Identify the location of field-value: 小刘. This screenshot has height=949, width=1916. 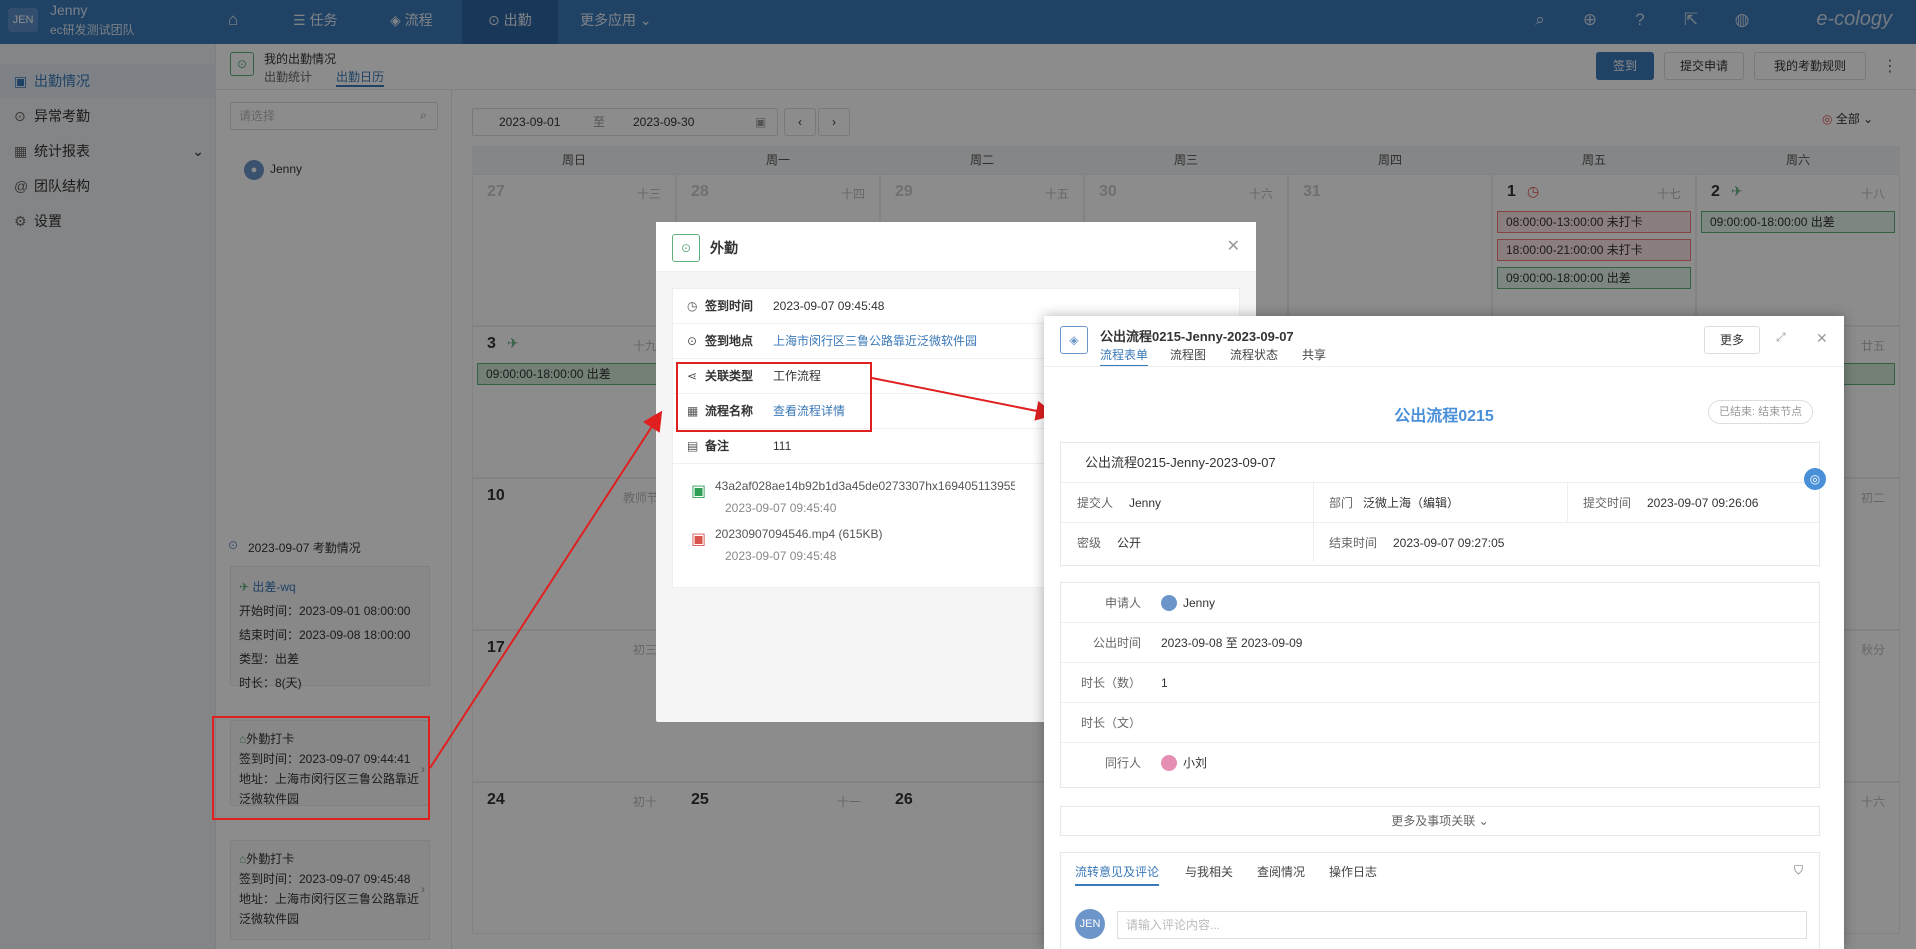
(1195, 763).